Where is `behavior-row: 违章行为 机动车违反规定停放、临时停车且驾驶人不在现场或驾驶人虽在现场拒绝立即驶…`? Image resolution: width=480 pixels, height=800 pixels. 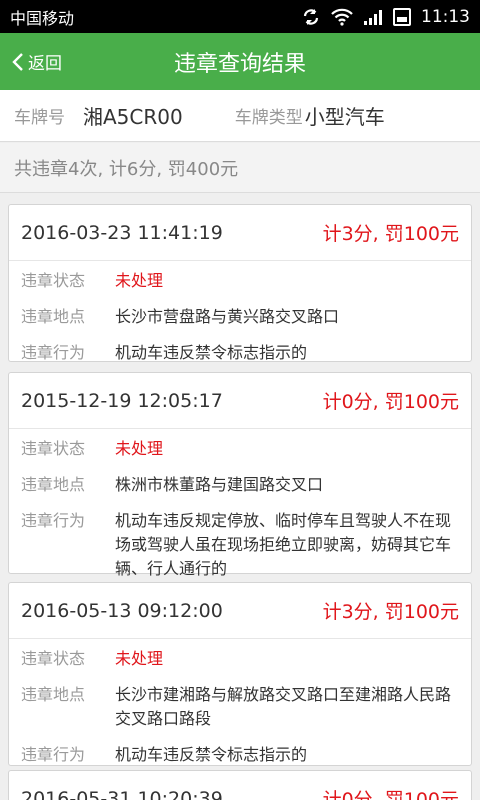
behavior-row: 违章行为 机动车违反规定停放、临时停车且驾驶人不在现场或驾驶人虽在现场拒绝立即驶… is located at coordinates (240, 545).